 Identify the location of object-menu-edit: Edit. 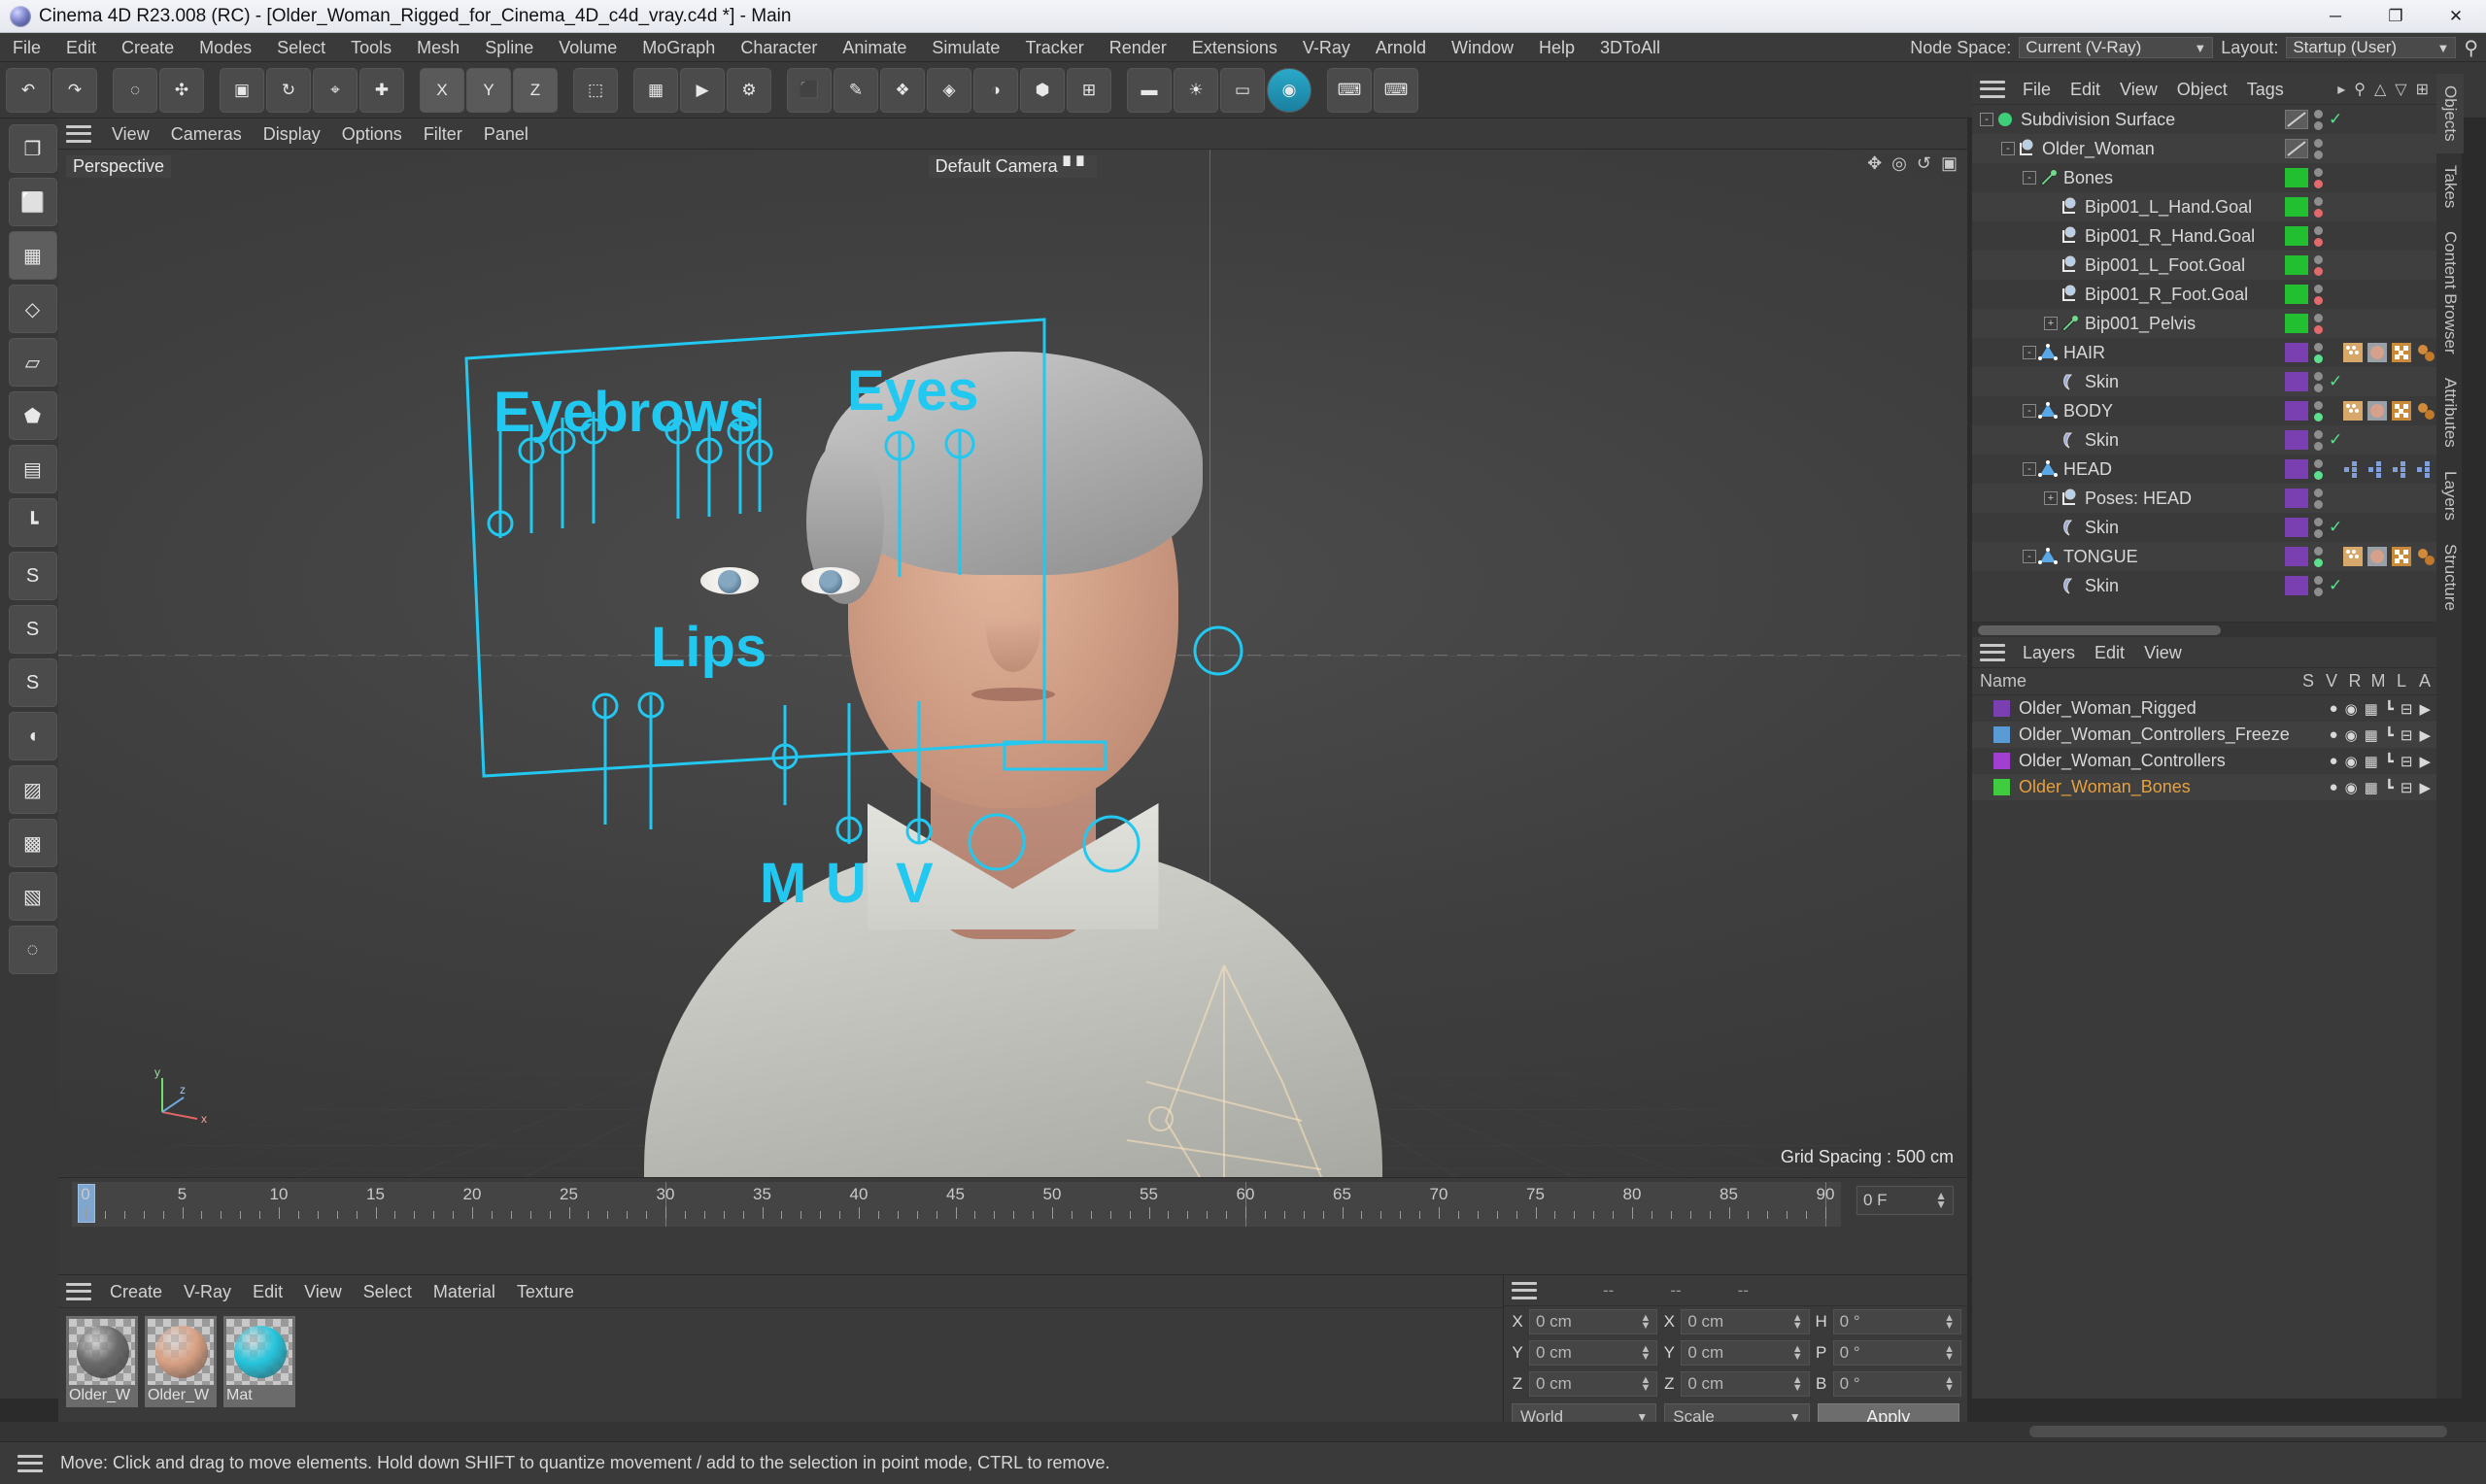
(2085, 90).